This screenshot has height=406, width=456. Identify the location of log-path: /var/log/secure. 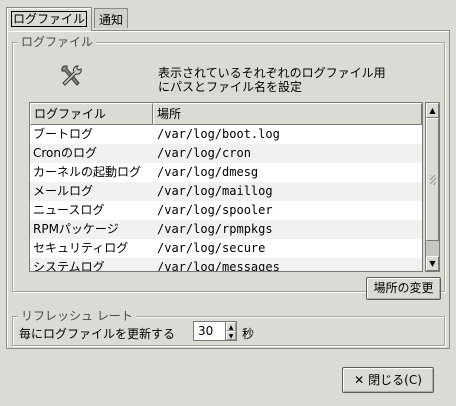
(211, 248).